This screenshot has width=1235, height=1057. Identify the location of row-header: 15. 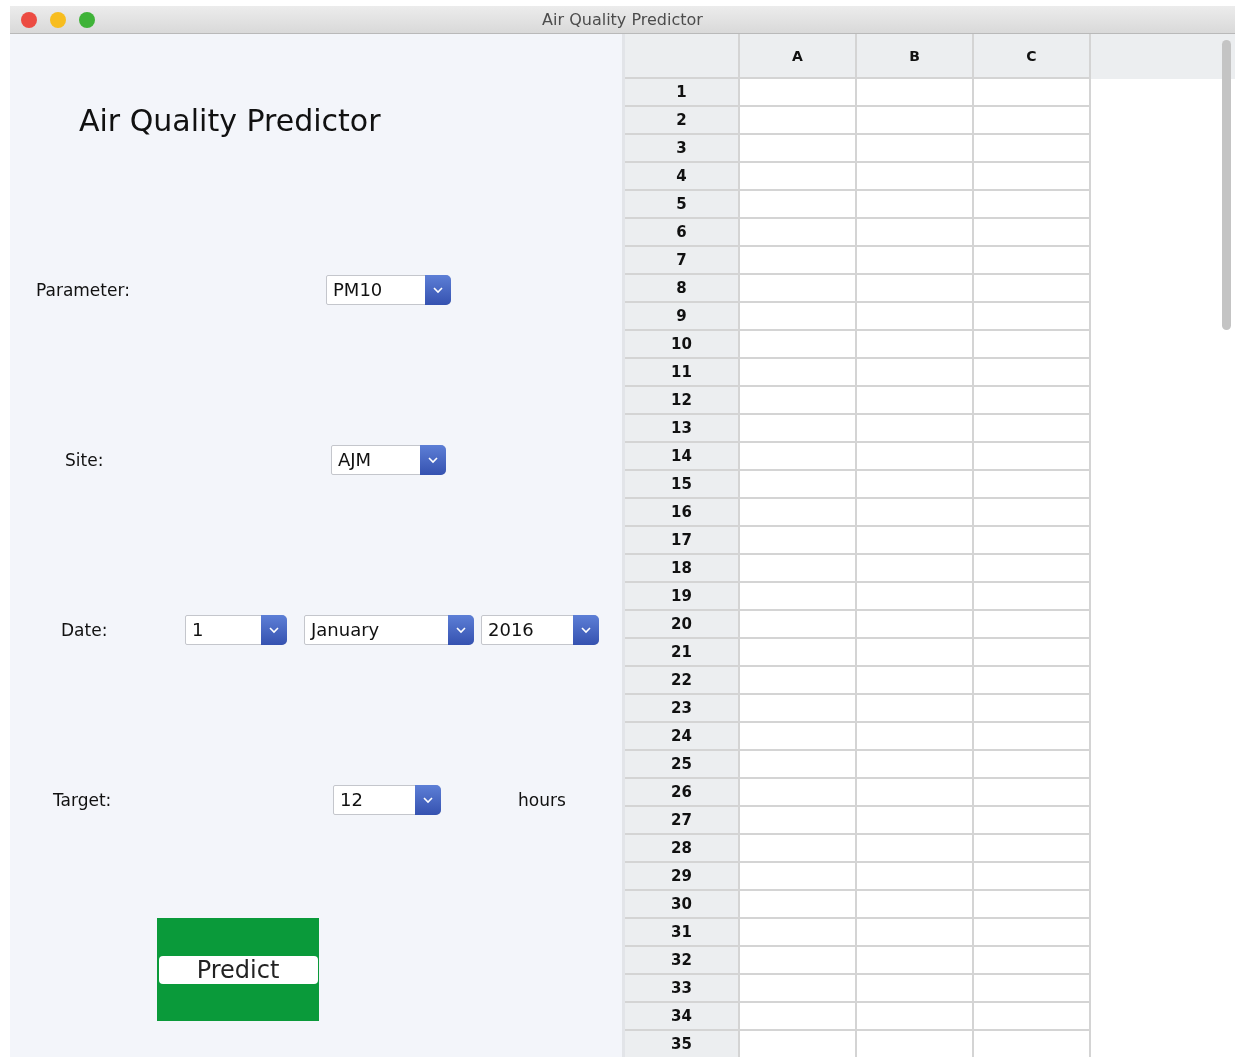
(682, 485).